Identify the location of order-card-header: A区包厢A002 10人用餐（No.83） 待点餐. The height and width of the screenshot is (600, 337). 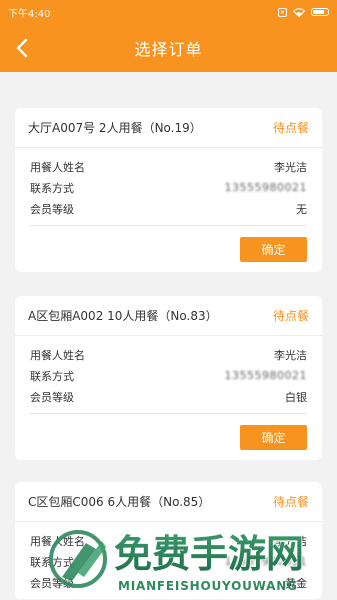
(168, 316).